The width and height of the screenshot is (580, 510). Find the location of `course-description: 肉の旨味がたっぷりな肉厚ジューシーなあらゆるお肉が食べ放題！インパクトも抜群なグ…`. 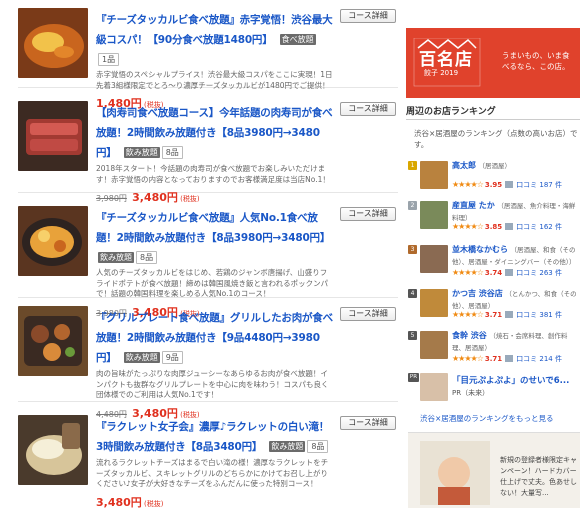

course-description: 肉の旨味がたっぷりな肉厚ジューシーなあらゆるお肉が食べ放題！インパクトも抜群なグ… is located at coordinates (212, 384).